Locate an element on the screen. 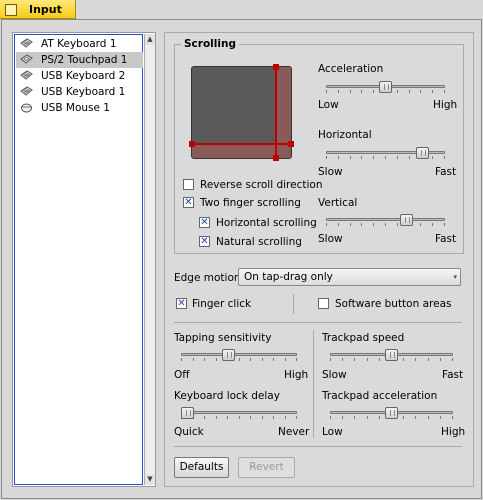 Image resolution: width=483 pixels, height=500 pixels. revert-button: Revert is located at coordinates (266, 467).